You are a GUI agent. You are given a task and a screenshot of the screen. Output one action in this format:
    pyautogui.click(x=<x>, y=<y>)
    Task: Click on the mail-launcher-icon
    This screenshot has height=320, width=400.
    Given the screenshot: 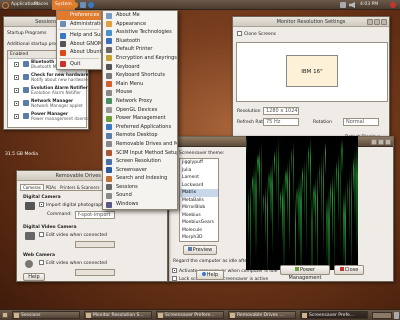 What is the action you would take?
    pyautogui.click(x=83, y=5)
    